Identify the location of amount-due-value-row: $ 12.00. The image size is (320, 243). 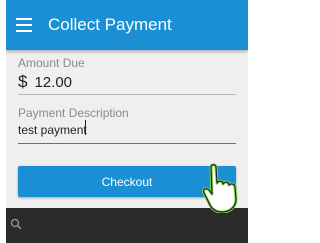
(45, 82).